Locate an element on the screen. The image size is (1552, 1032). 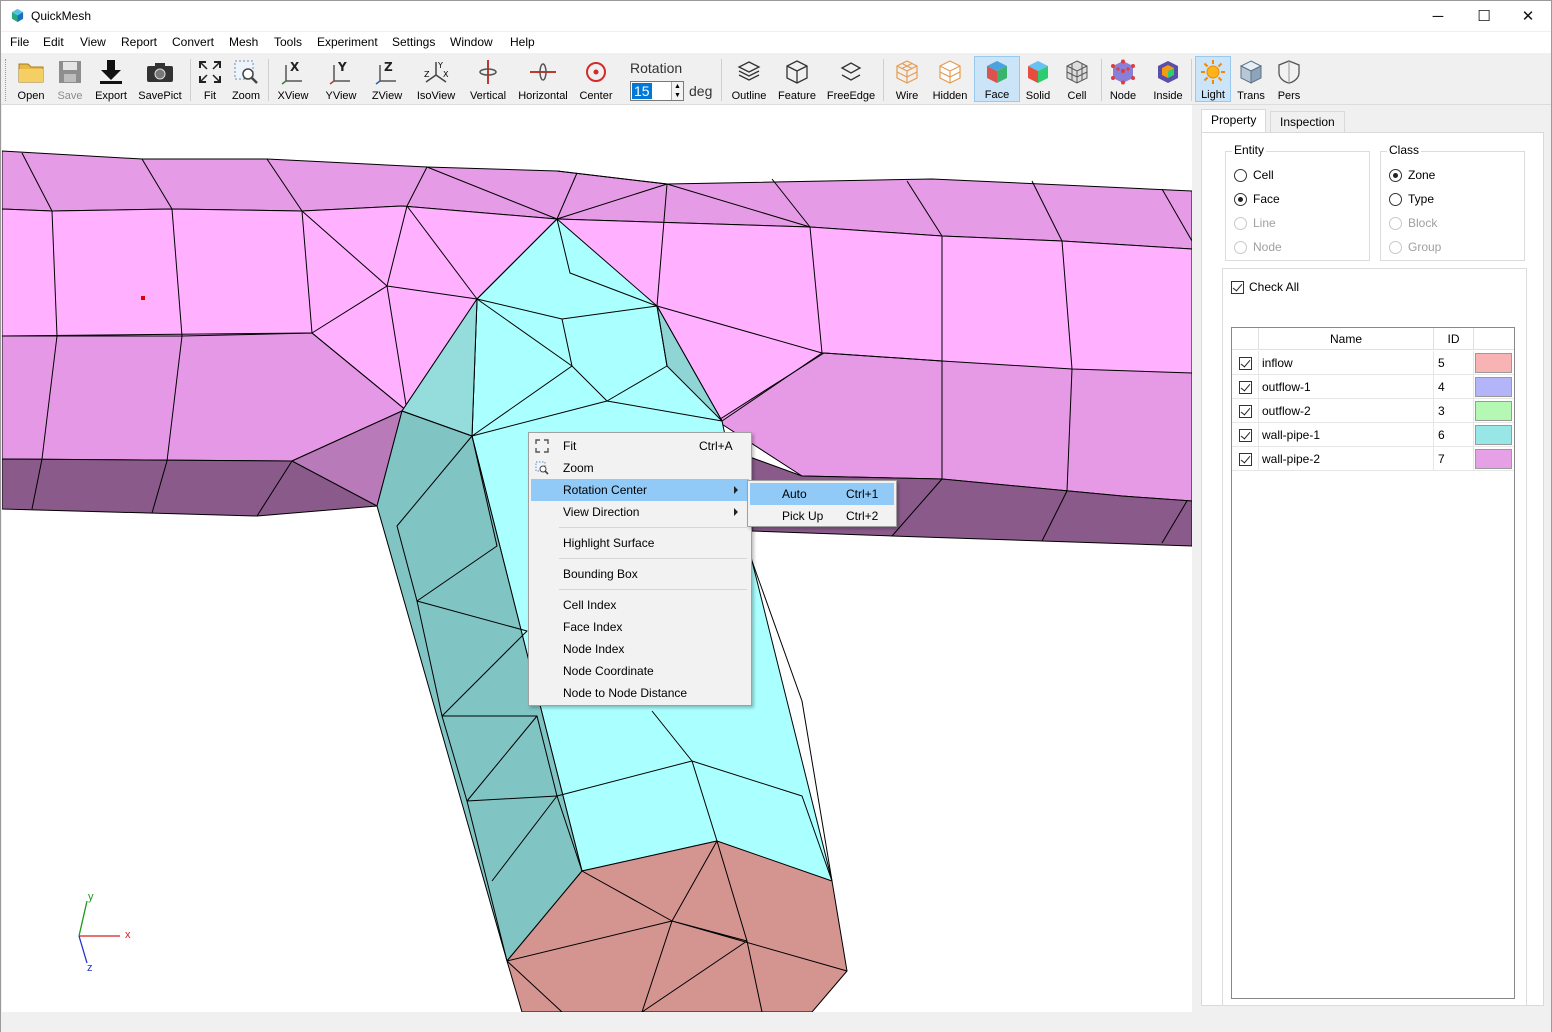
wire-button: Wire is located at coordinates (907, 79).